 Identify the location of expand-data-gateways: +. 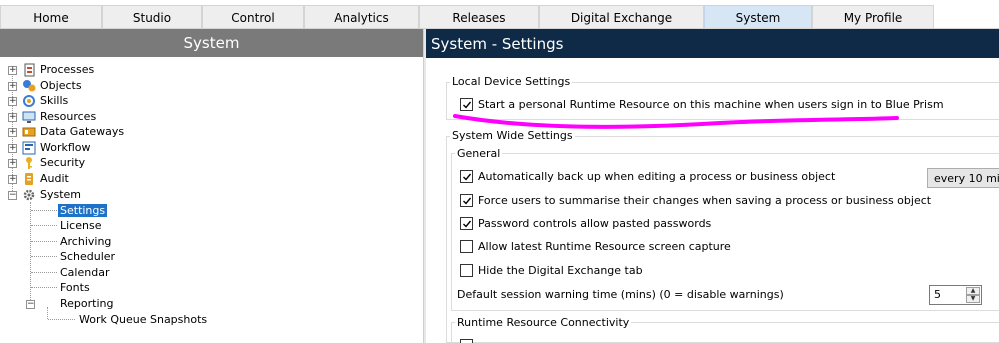
(12, 132).